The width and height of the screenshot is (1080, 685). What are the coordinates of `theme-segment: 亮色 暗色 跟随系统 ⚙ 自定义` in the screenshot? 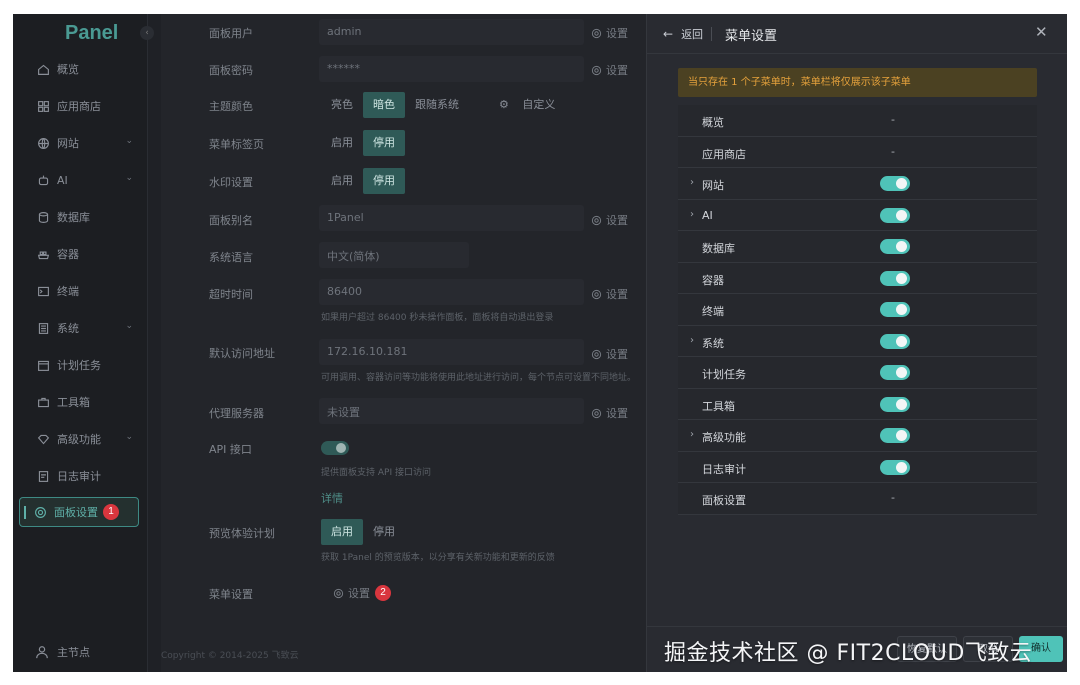 It's located at (448, 105).